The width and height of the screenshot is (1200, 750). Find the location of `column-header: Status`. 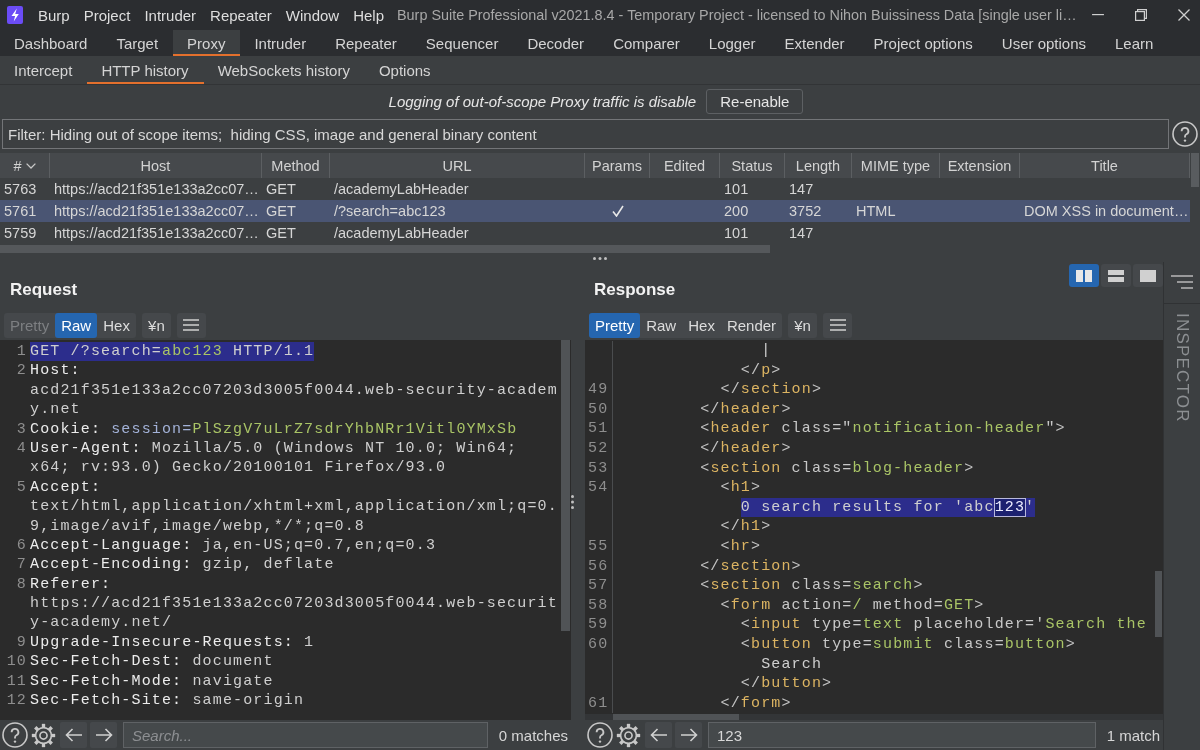

column-header: Status is located at coordinates (752, 165).